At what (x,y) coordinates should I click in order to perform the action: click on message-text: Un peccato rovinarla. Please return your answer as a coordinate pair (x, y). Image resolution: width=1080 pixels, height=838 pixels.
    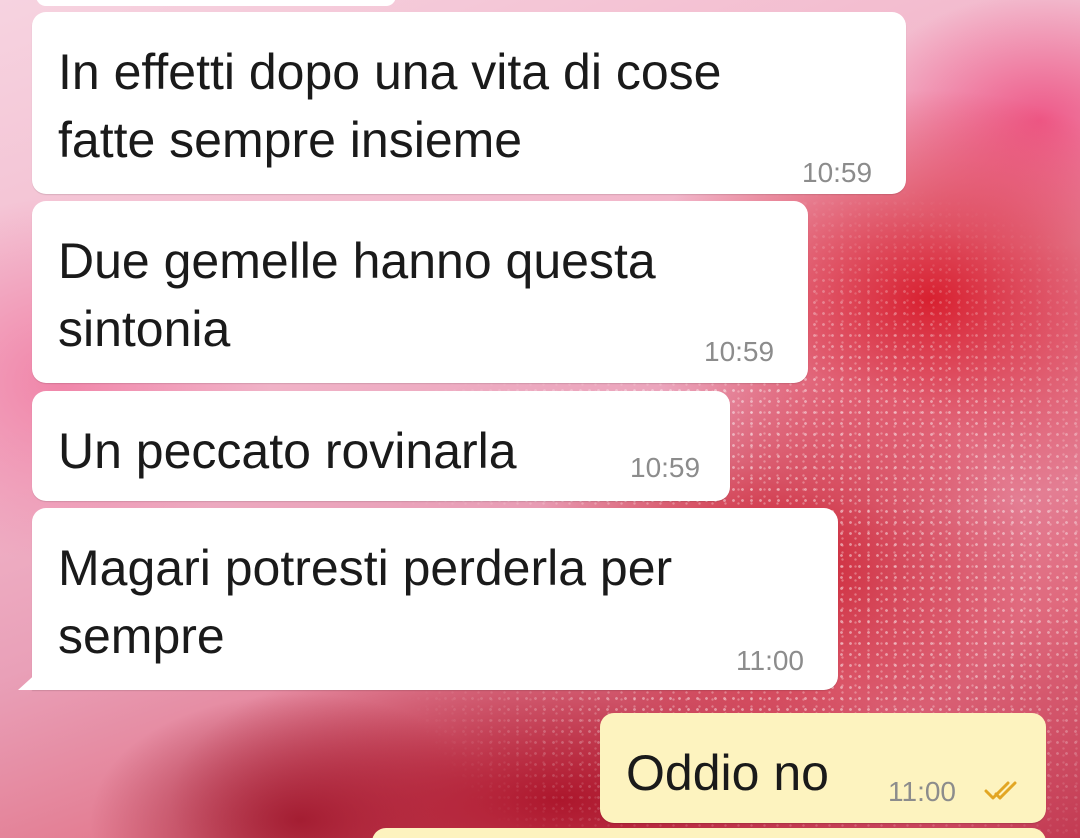
    Looking at the image, I should click on (287, 451).